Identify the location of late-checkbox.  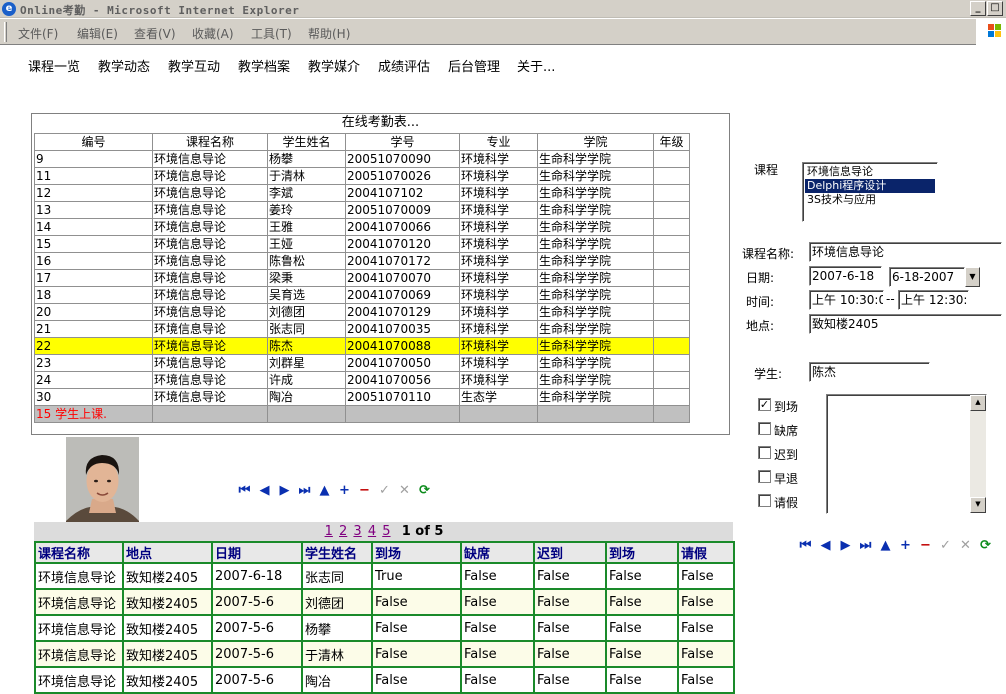
(764, 452).